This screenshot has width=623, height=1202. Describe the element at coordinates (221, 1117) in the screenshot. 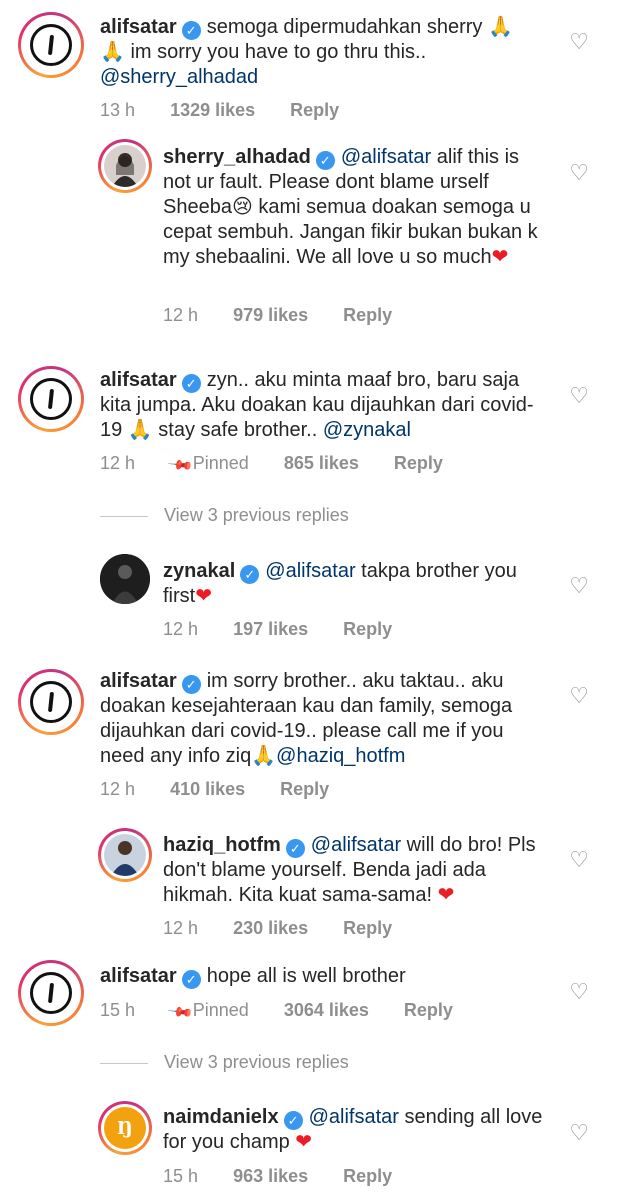

I see `username: naimdanielx` at that location.